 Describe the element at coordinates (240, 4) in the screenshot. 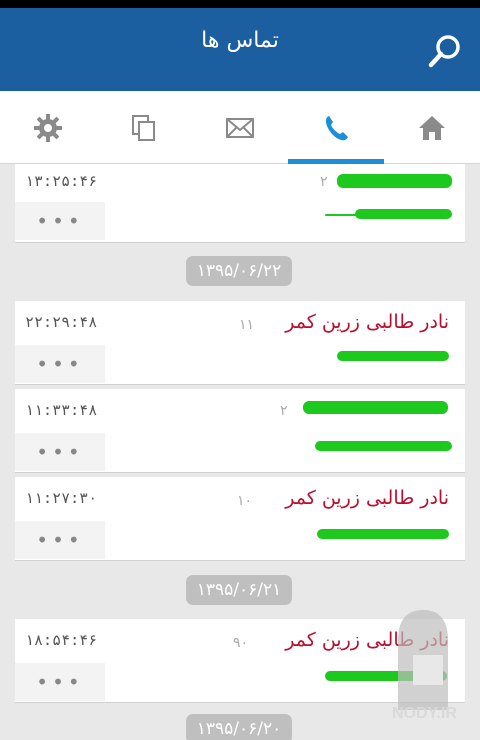

I see `status-bar` at that location.